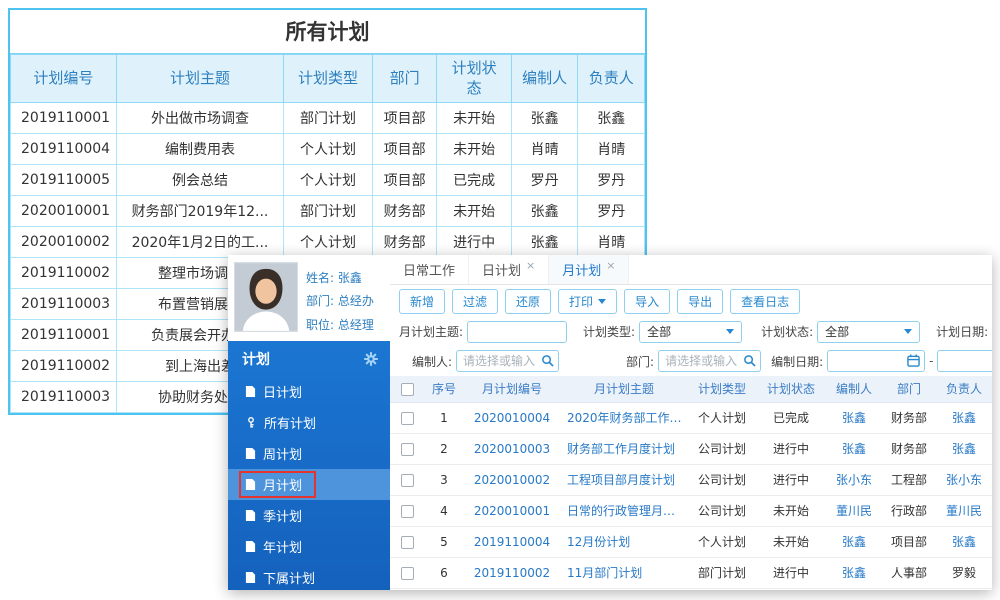  I want to click on cell-no: 2, so click(444, 449).